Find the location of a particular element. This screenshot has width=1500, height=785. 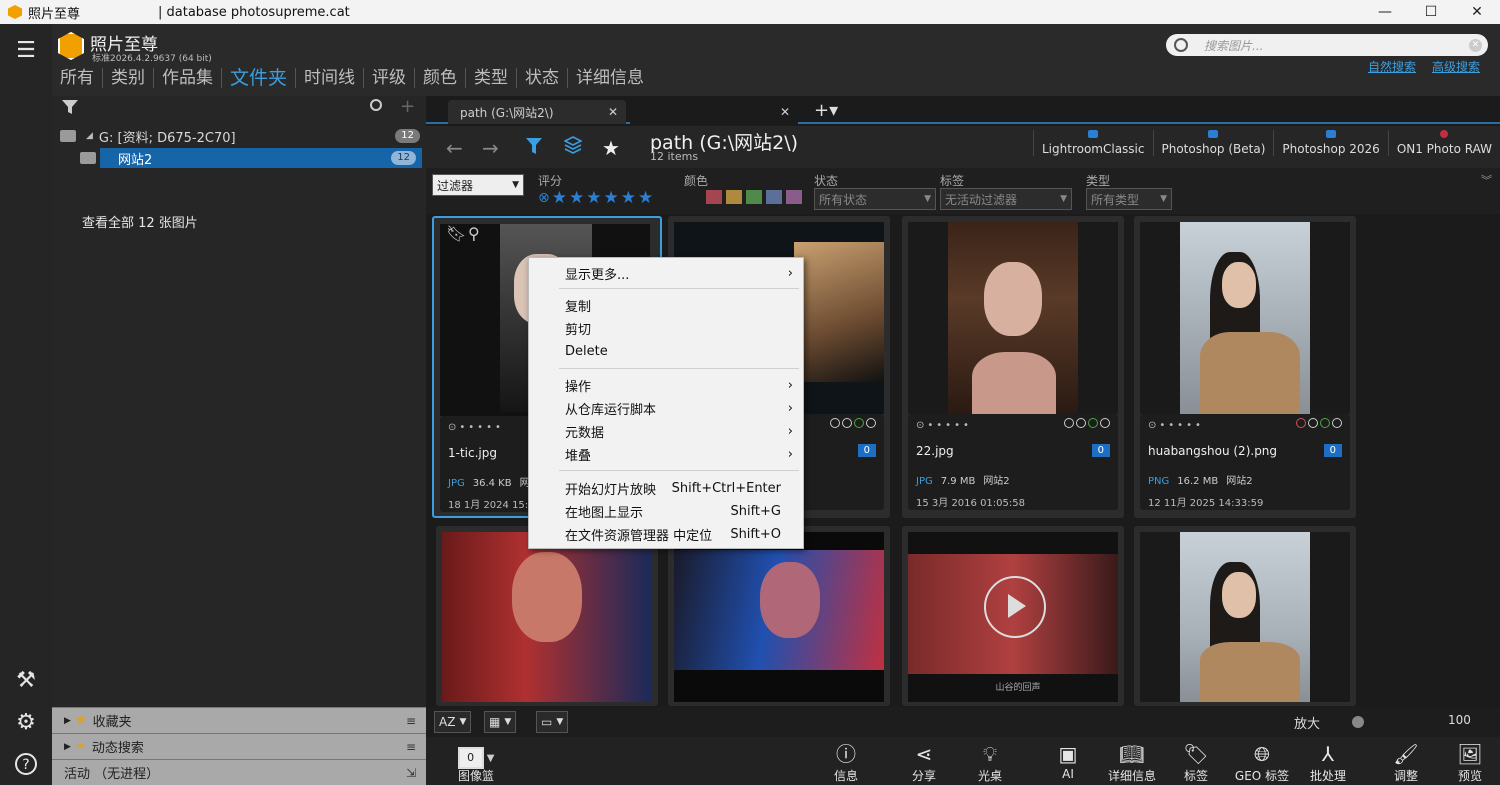

add-folder-icon: + is located at coordinates (407, 106).